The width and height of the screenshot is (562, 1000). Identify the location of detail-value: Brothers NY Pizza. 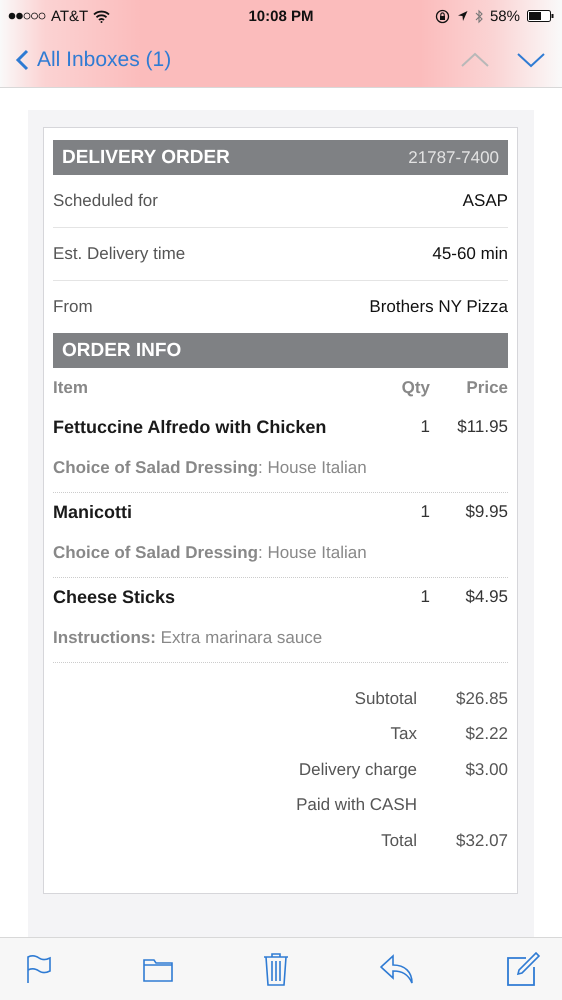
(438, 307).